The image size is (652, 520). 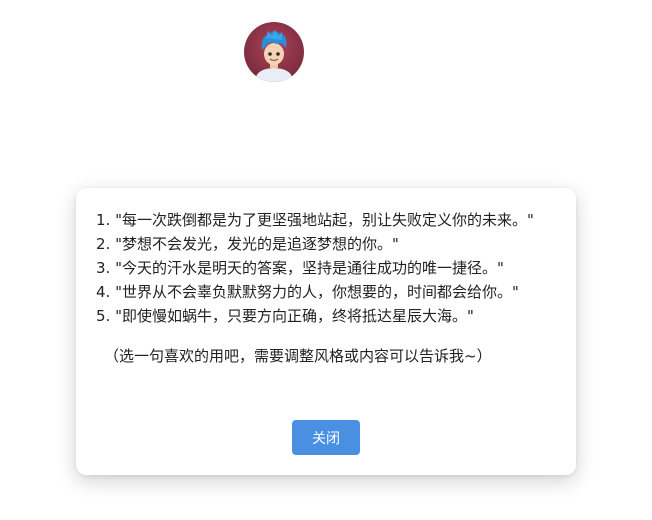 I want to click on quote-item-1: 1. "每一次跌倒都是为了更坚强地站起，别让失败定义你的未来。", so click(x=315, y=220).